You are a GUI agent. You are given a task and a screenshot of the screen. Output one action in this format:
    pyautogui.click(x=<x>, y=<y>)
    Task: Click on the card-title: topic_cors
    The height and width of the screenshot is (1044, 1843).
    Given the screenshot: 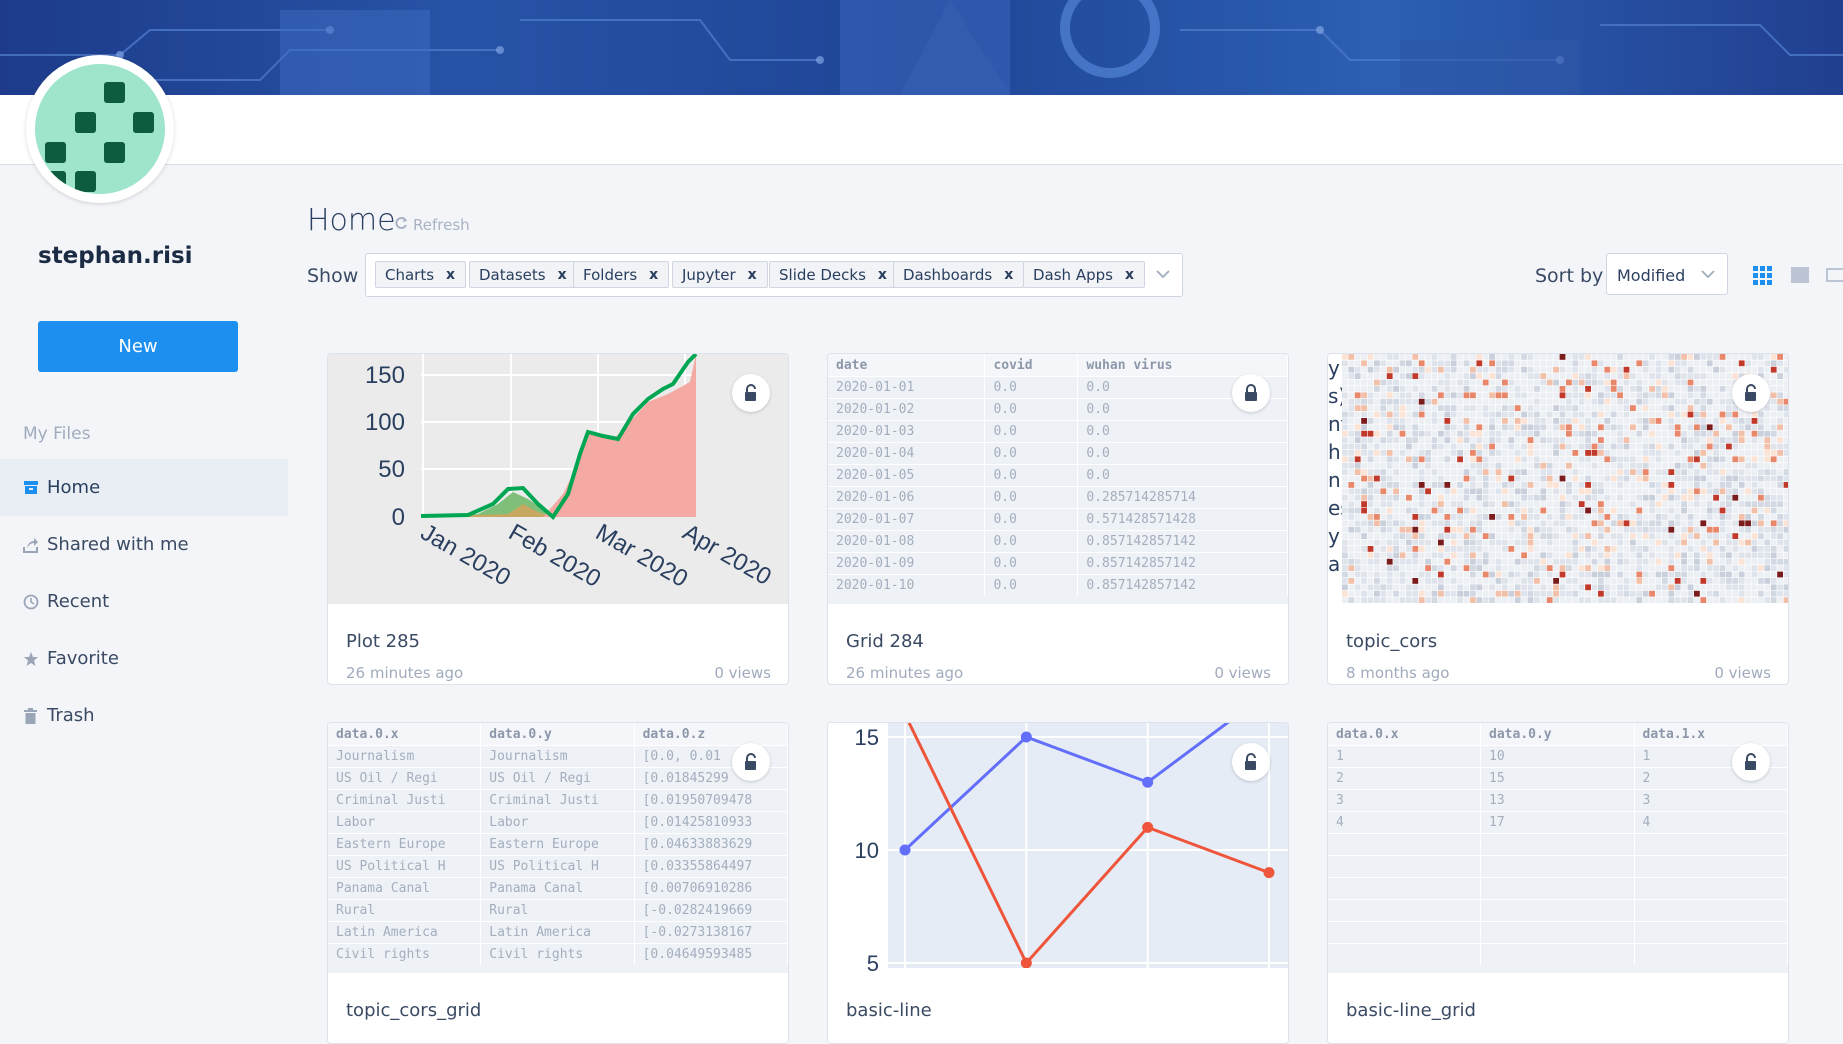 What is the action you would take?
    pyautogui.click(x=1391, y=641)
    